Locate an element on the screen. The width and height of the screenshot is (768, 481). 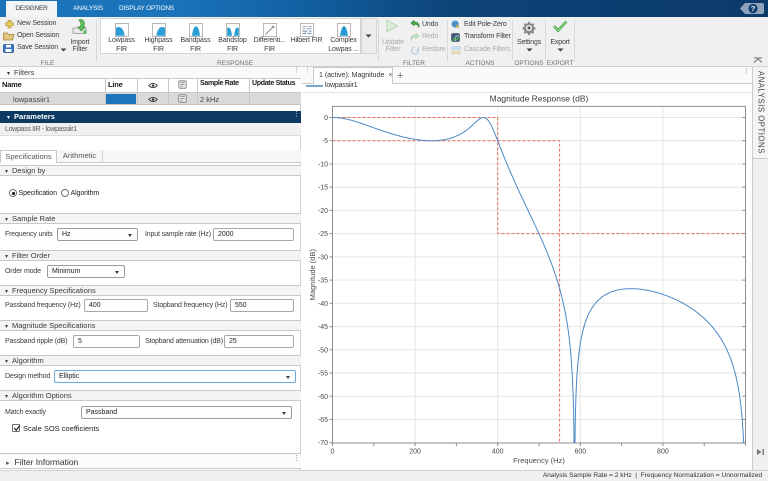
svg-text: -25 is located at coordinates (323, 234).